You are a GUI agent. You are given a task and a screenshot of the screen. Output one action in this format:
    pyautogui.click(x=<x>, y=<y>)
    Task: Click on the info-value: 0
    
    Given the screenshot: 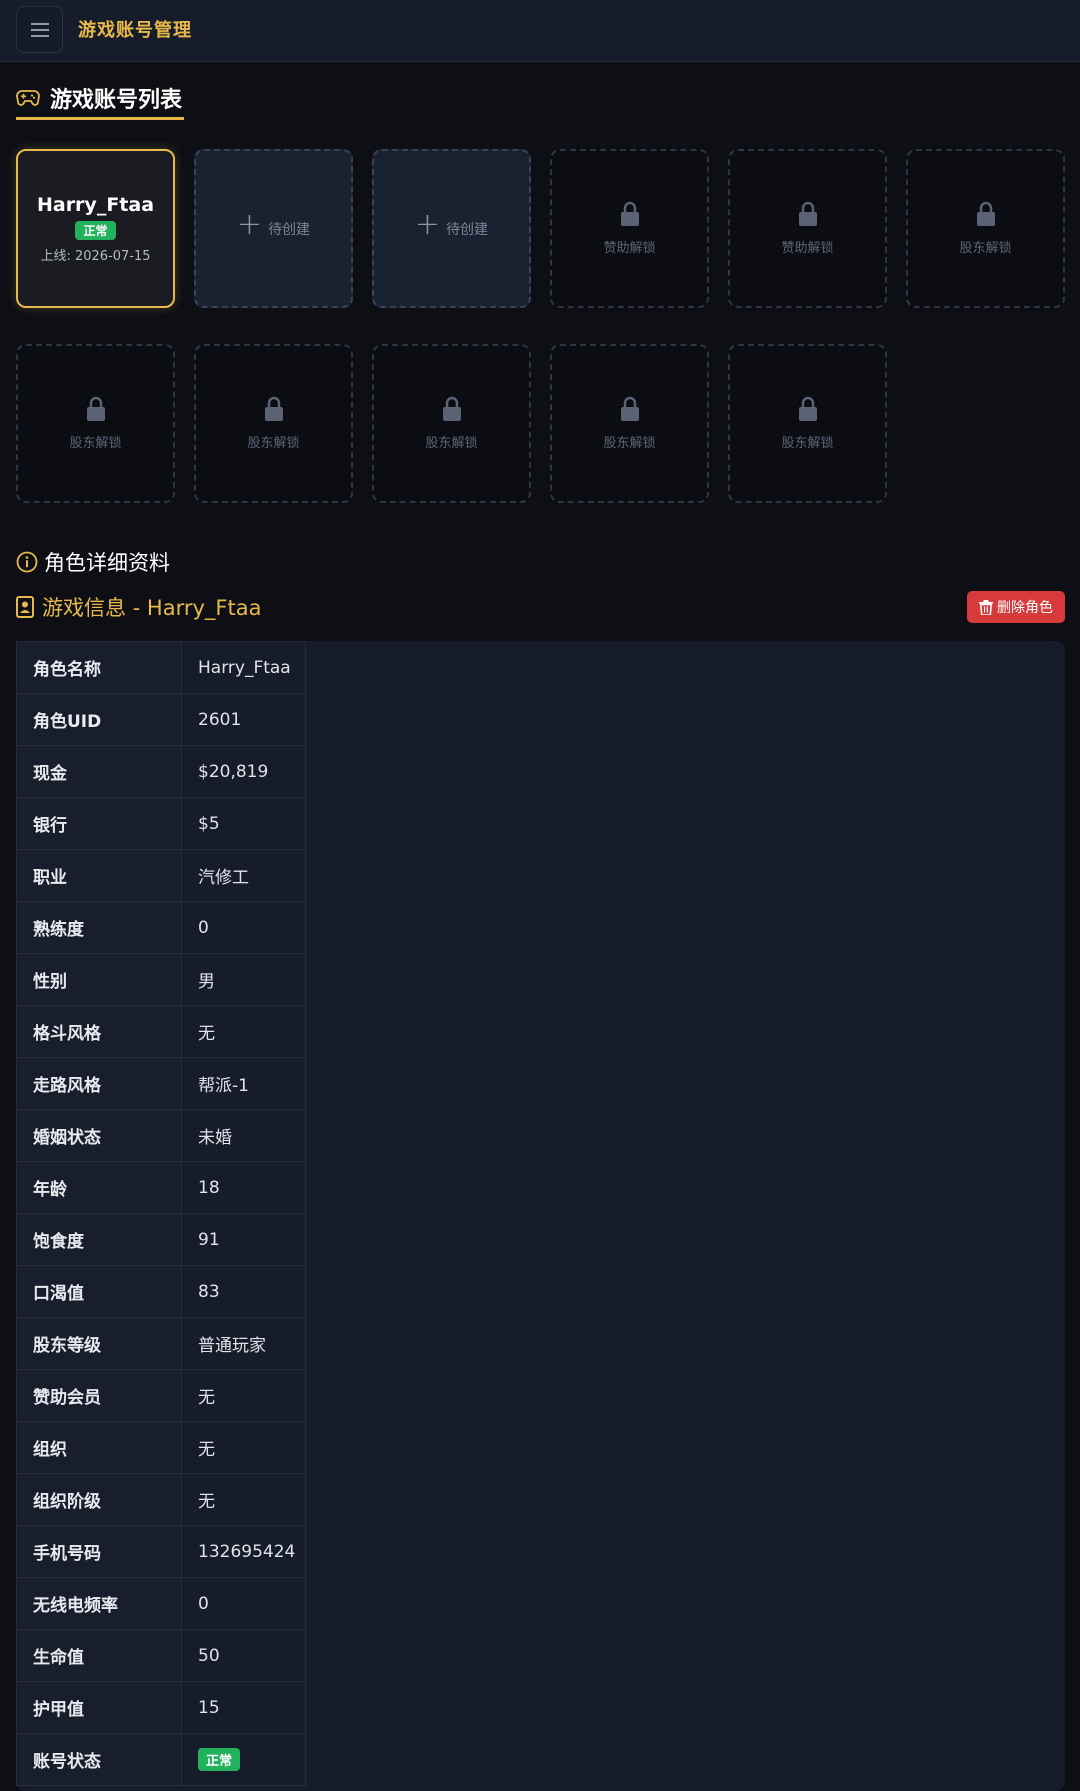 What is the action you would take?
    pyautogui.click(x=243, y=927)
    